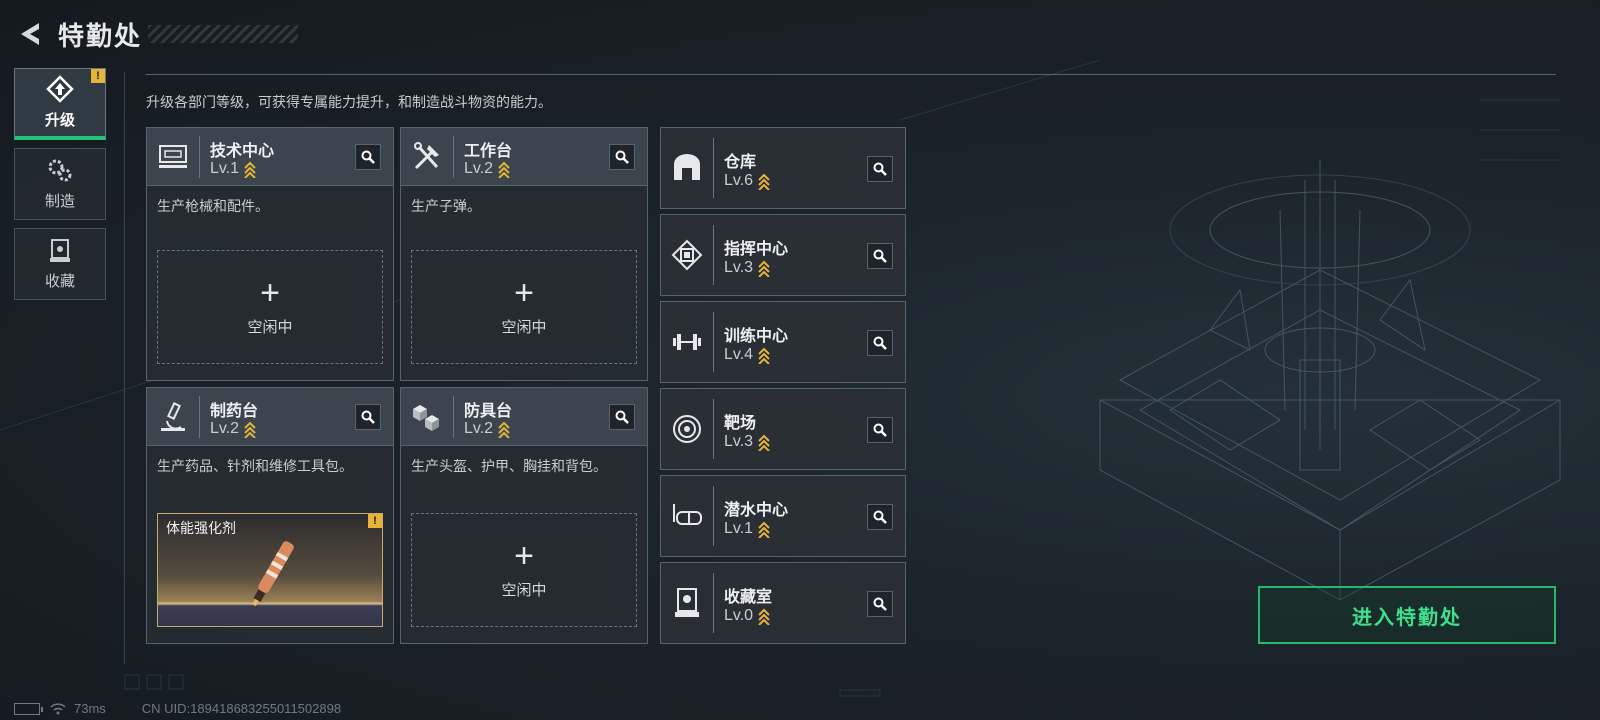 This screenshot has height=720, width=1600. I want to click on level-text: Lv.1, so click(225, 168).